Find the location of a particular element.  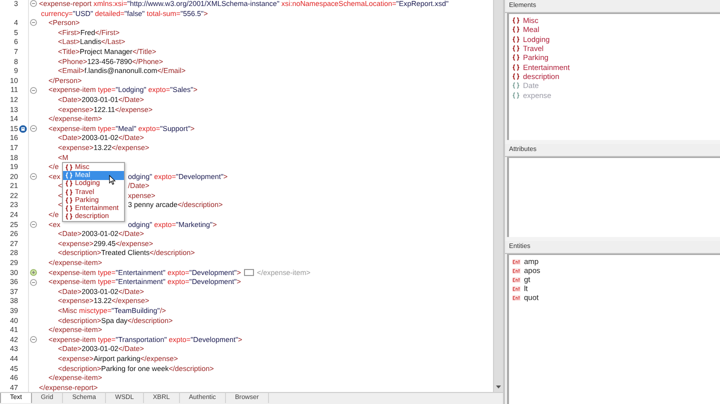

mouse-pointer-icon is located at coordinates (112, 180).